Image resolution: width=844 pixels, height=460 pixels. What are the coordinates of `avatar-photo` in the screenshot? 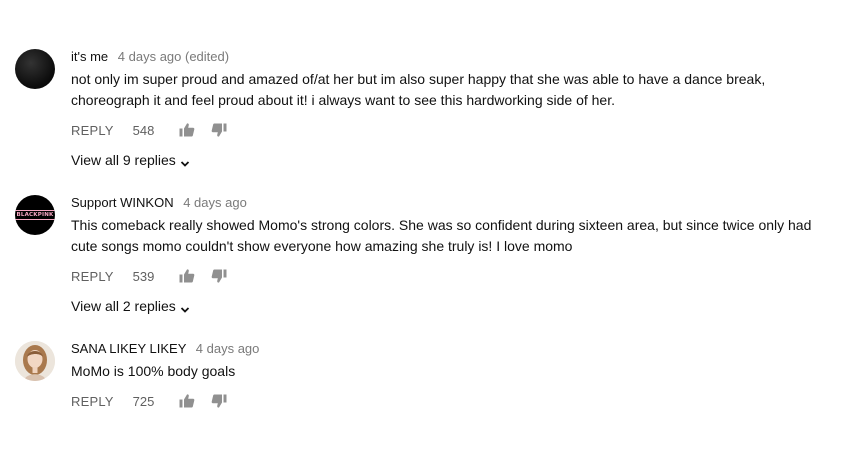 It's located at (35, 361).